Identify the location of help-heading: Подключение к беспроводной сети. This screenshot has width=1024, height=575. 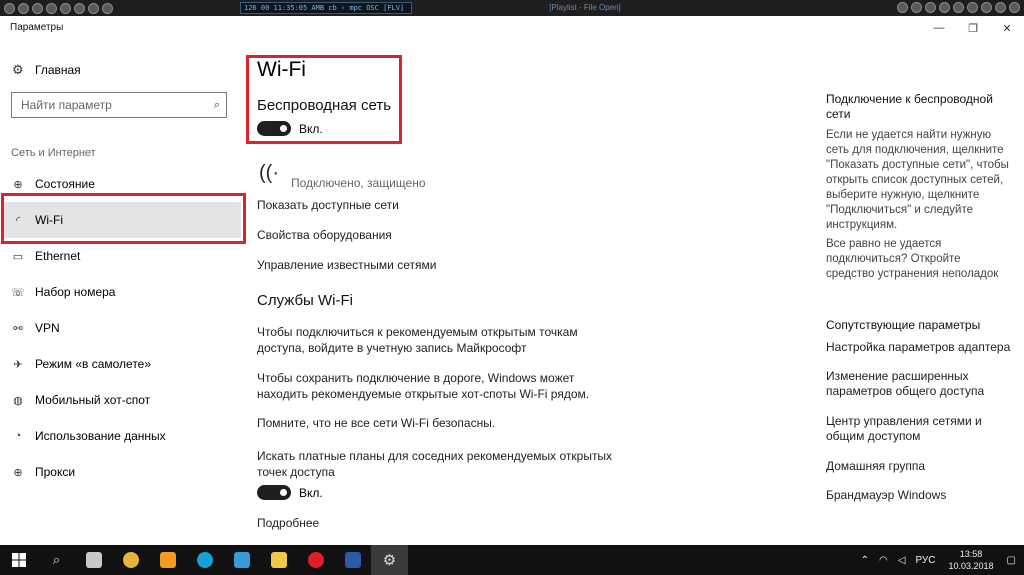
(921, 107).